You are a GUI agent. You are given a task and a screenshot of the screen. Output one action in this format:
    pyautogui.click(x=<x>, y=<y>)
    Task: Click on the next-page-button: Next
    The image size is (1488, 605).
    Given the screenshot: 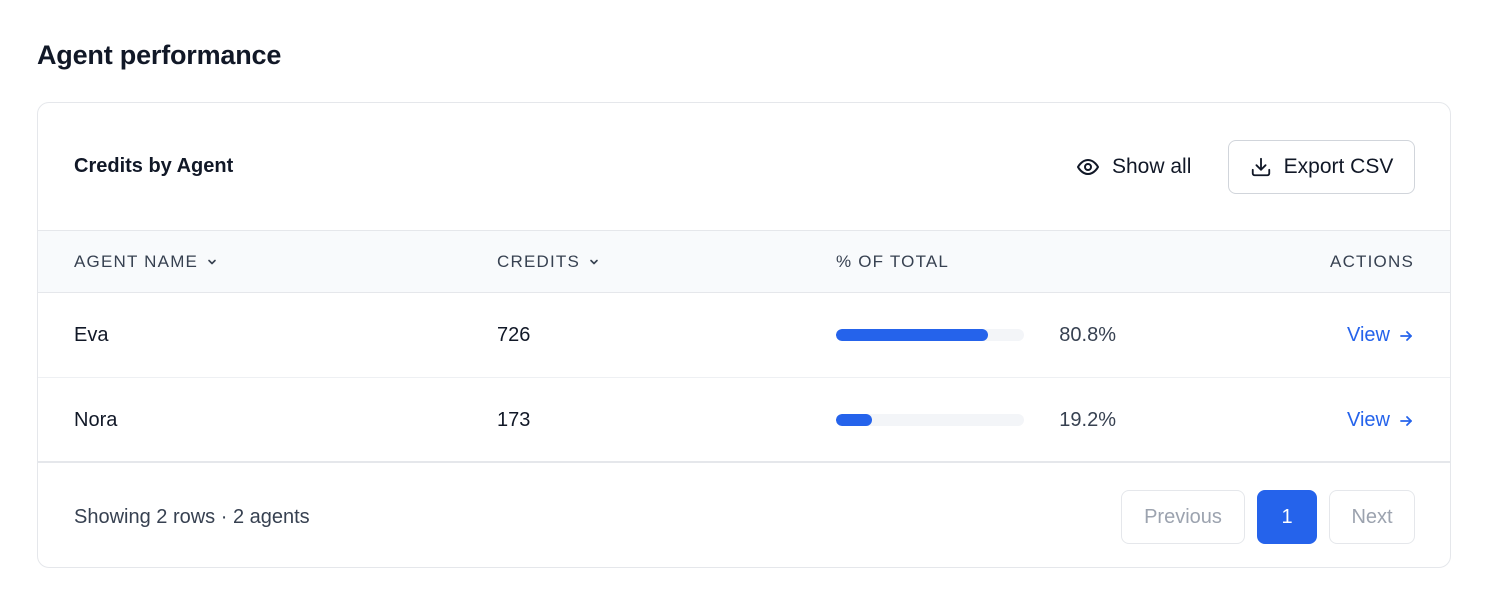 What is the action you would take?
    pyautogui.click(x=1372, y=517)
    